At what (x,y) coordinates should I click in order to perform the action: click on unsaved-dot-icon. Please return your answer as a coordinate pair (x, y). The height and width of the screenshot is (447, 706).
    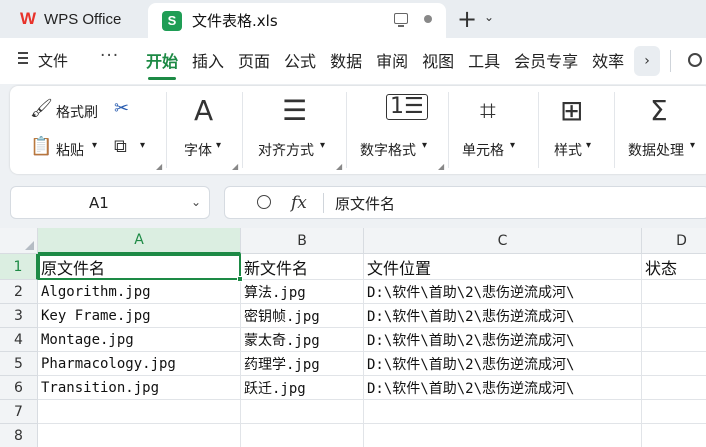
    Looking at the image, I should click on (428, 19).